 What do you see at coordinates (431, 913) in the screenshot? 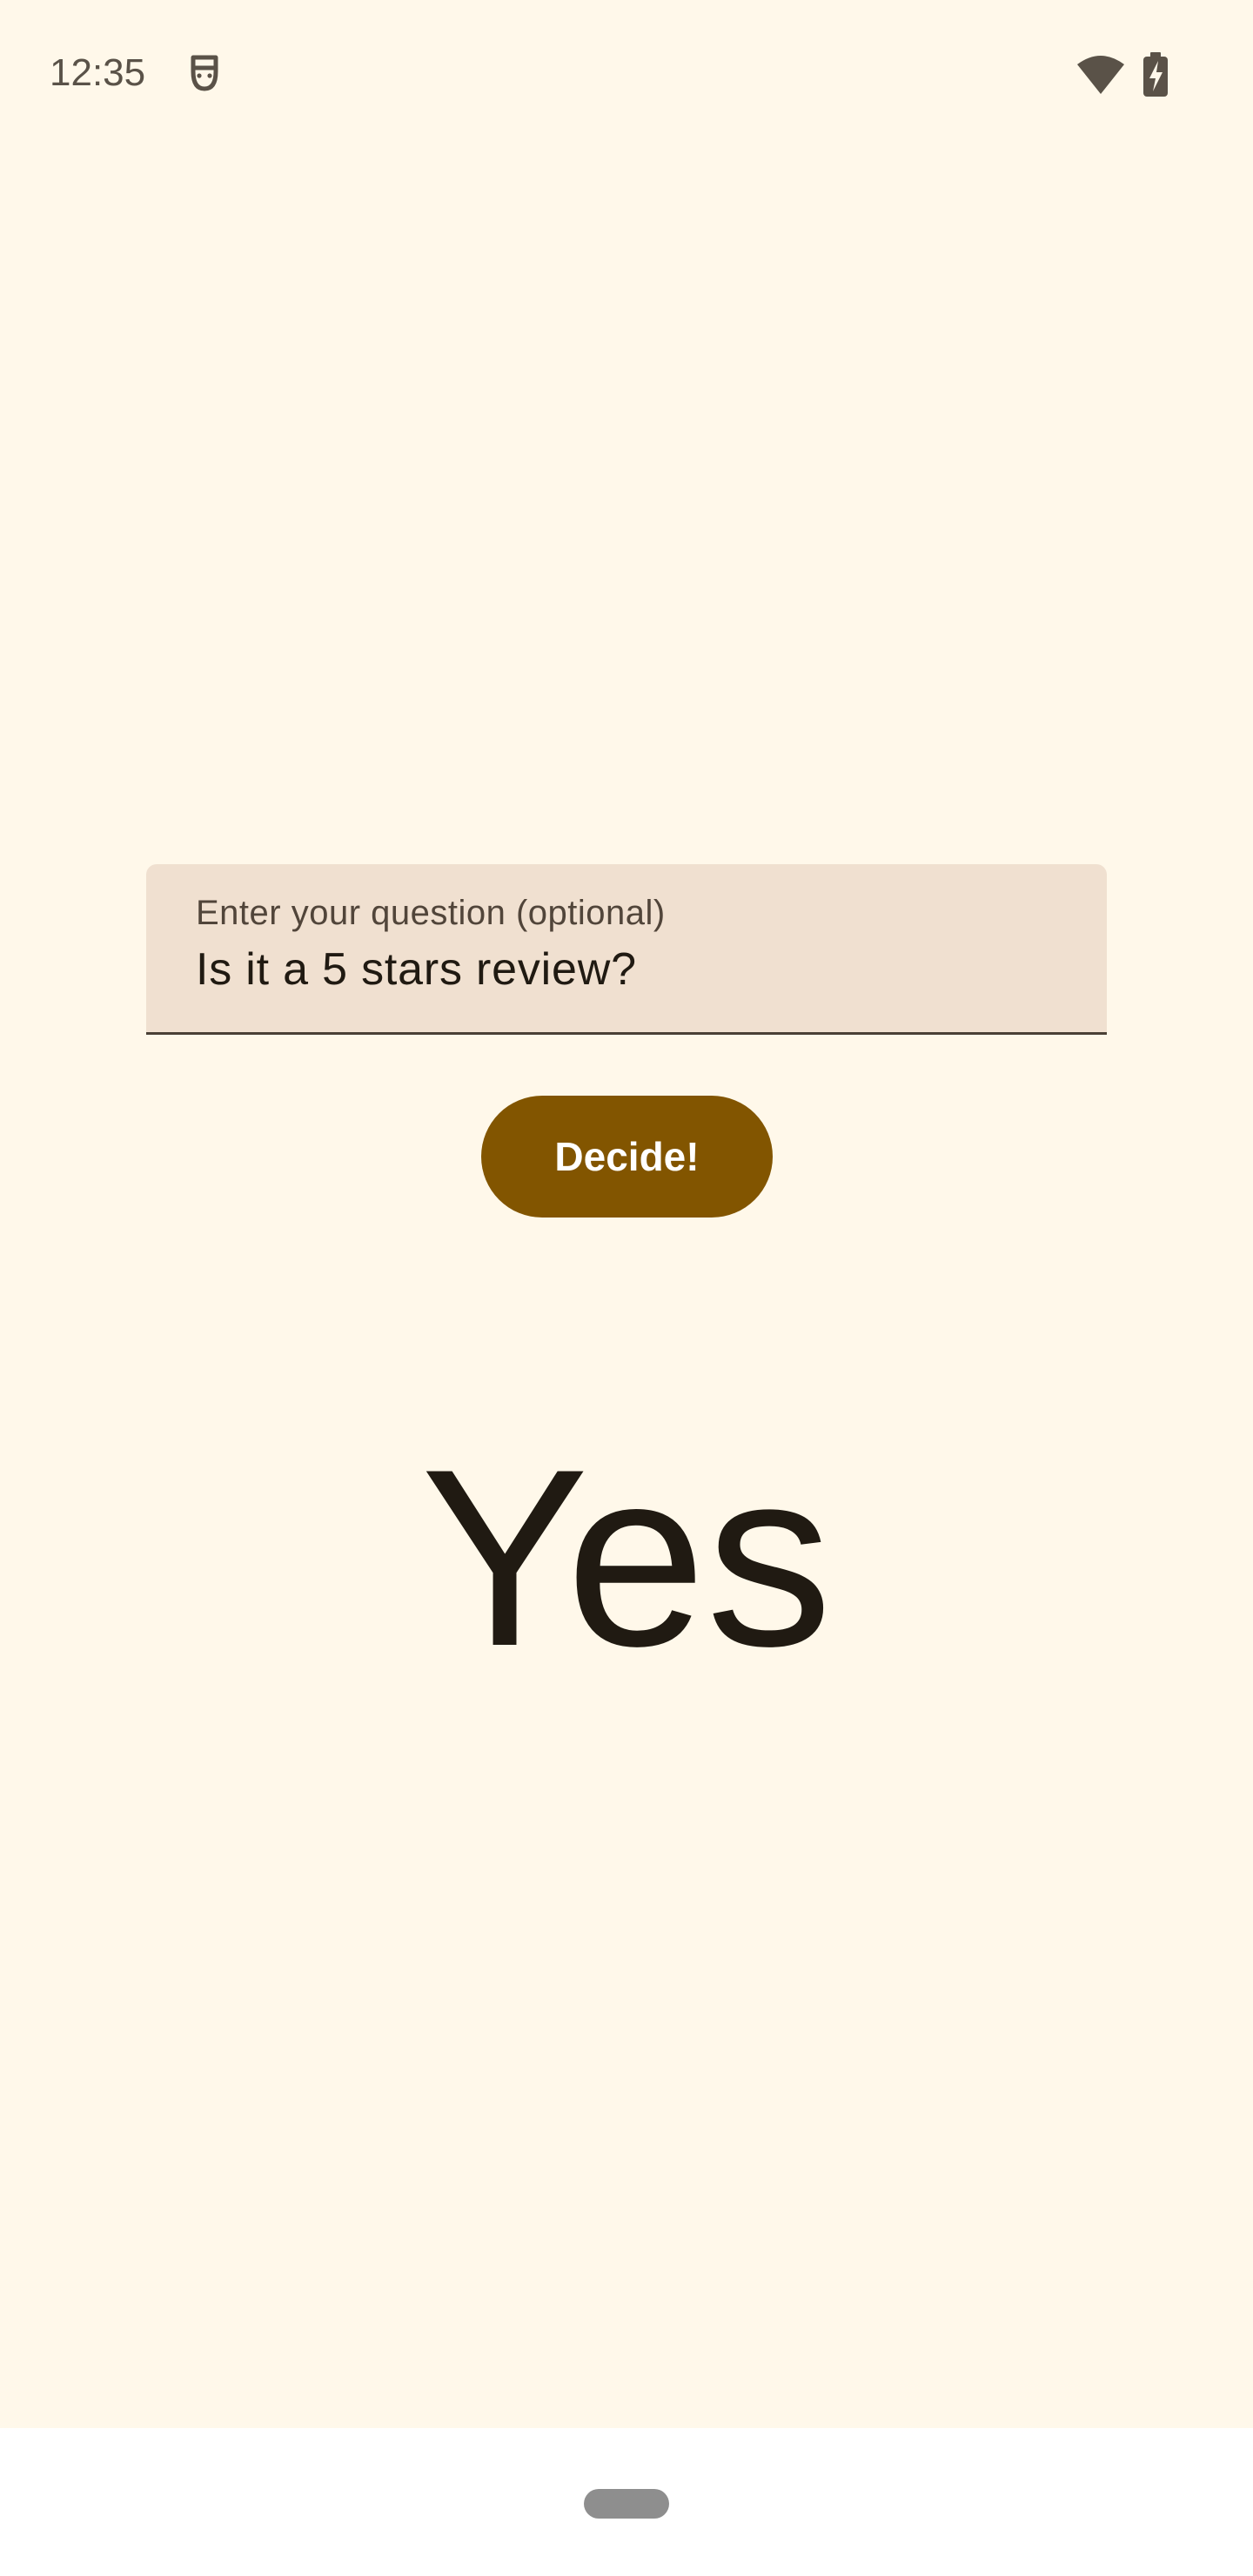
I see `question-field-label: Enter your question (optional)` at bounding box center [431, 913].